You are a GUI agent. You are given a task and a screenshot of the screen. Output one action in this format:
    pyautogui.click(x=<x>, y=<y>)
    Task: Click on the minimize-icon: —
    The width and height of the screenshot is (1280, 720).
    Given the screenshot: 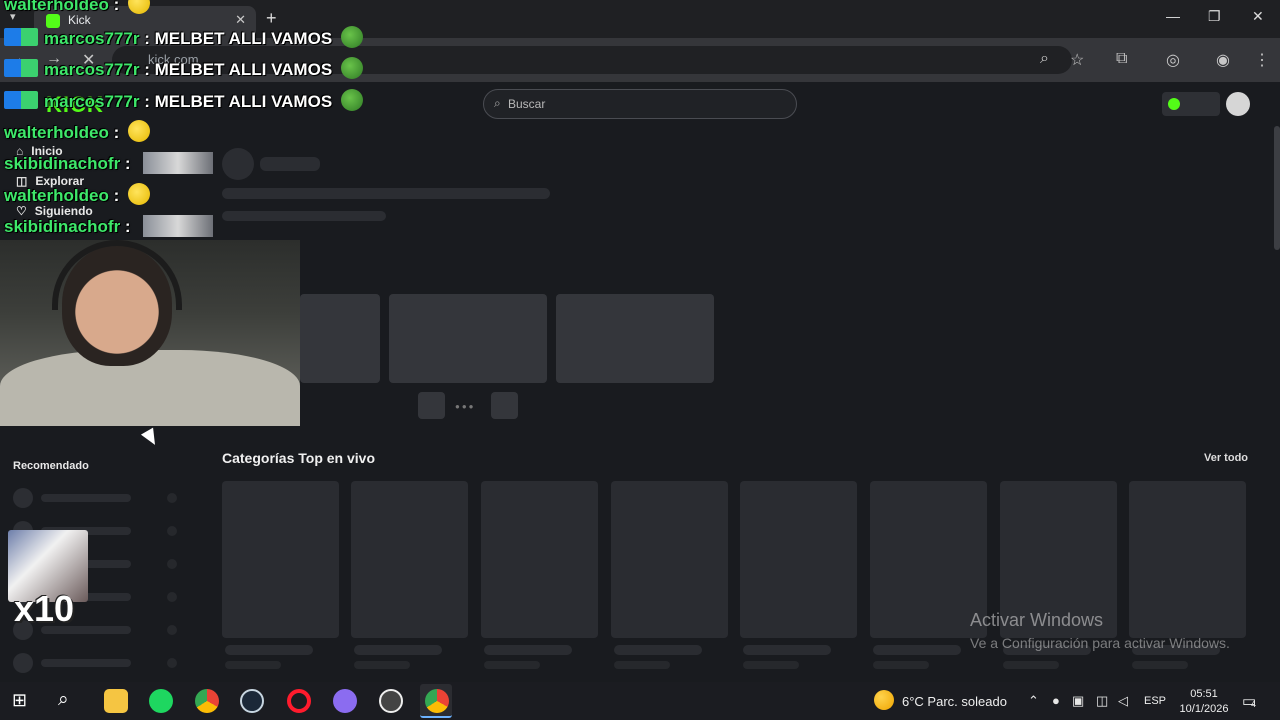 What is the action you would take?
    pyautogui.click(x=1173, y=16)
    